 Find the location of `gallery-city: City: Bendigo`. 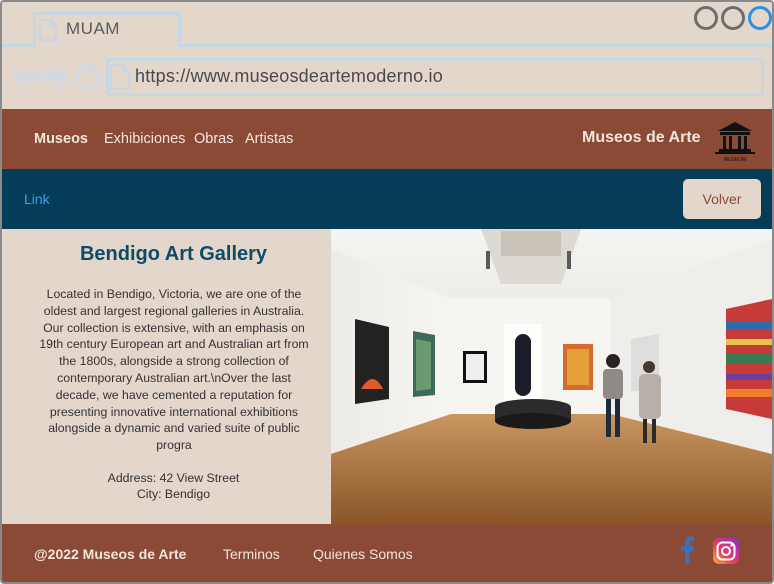

gallery-city: City: Bendigo is located at coordinates (173, 494).